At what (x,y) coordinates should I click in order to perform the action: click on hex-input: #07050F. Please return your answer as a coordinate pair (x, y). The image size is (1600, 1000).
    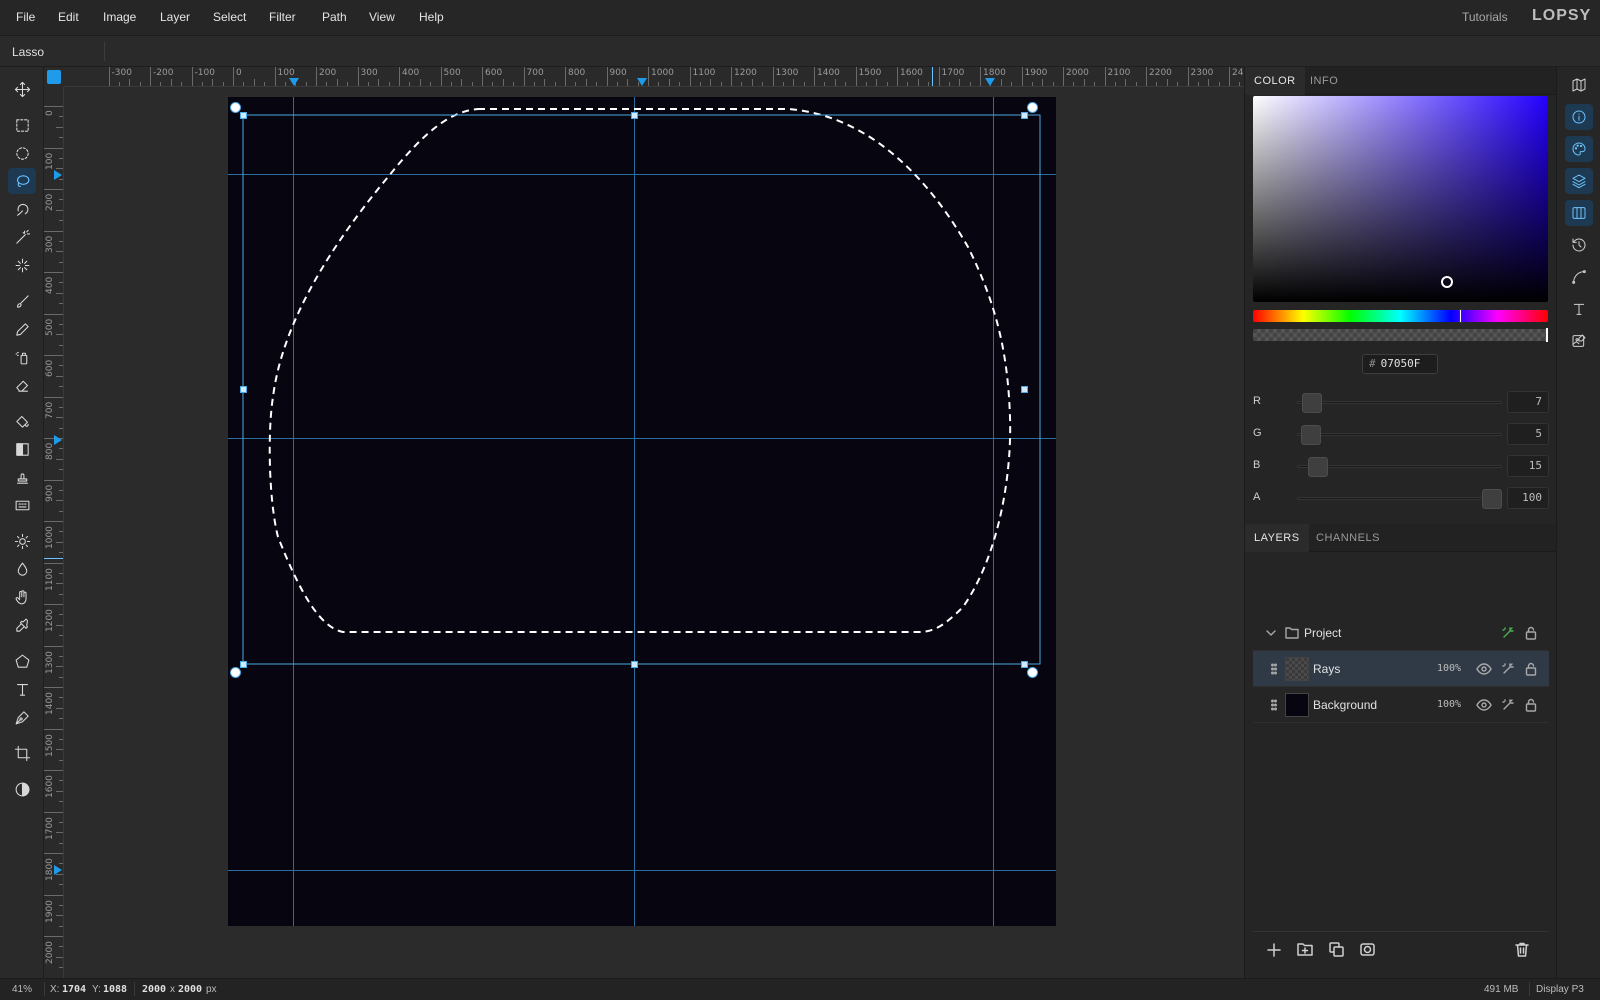
    Looking at the image, I should click on (1400, 364).